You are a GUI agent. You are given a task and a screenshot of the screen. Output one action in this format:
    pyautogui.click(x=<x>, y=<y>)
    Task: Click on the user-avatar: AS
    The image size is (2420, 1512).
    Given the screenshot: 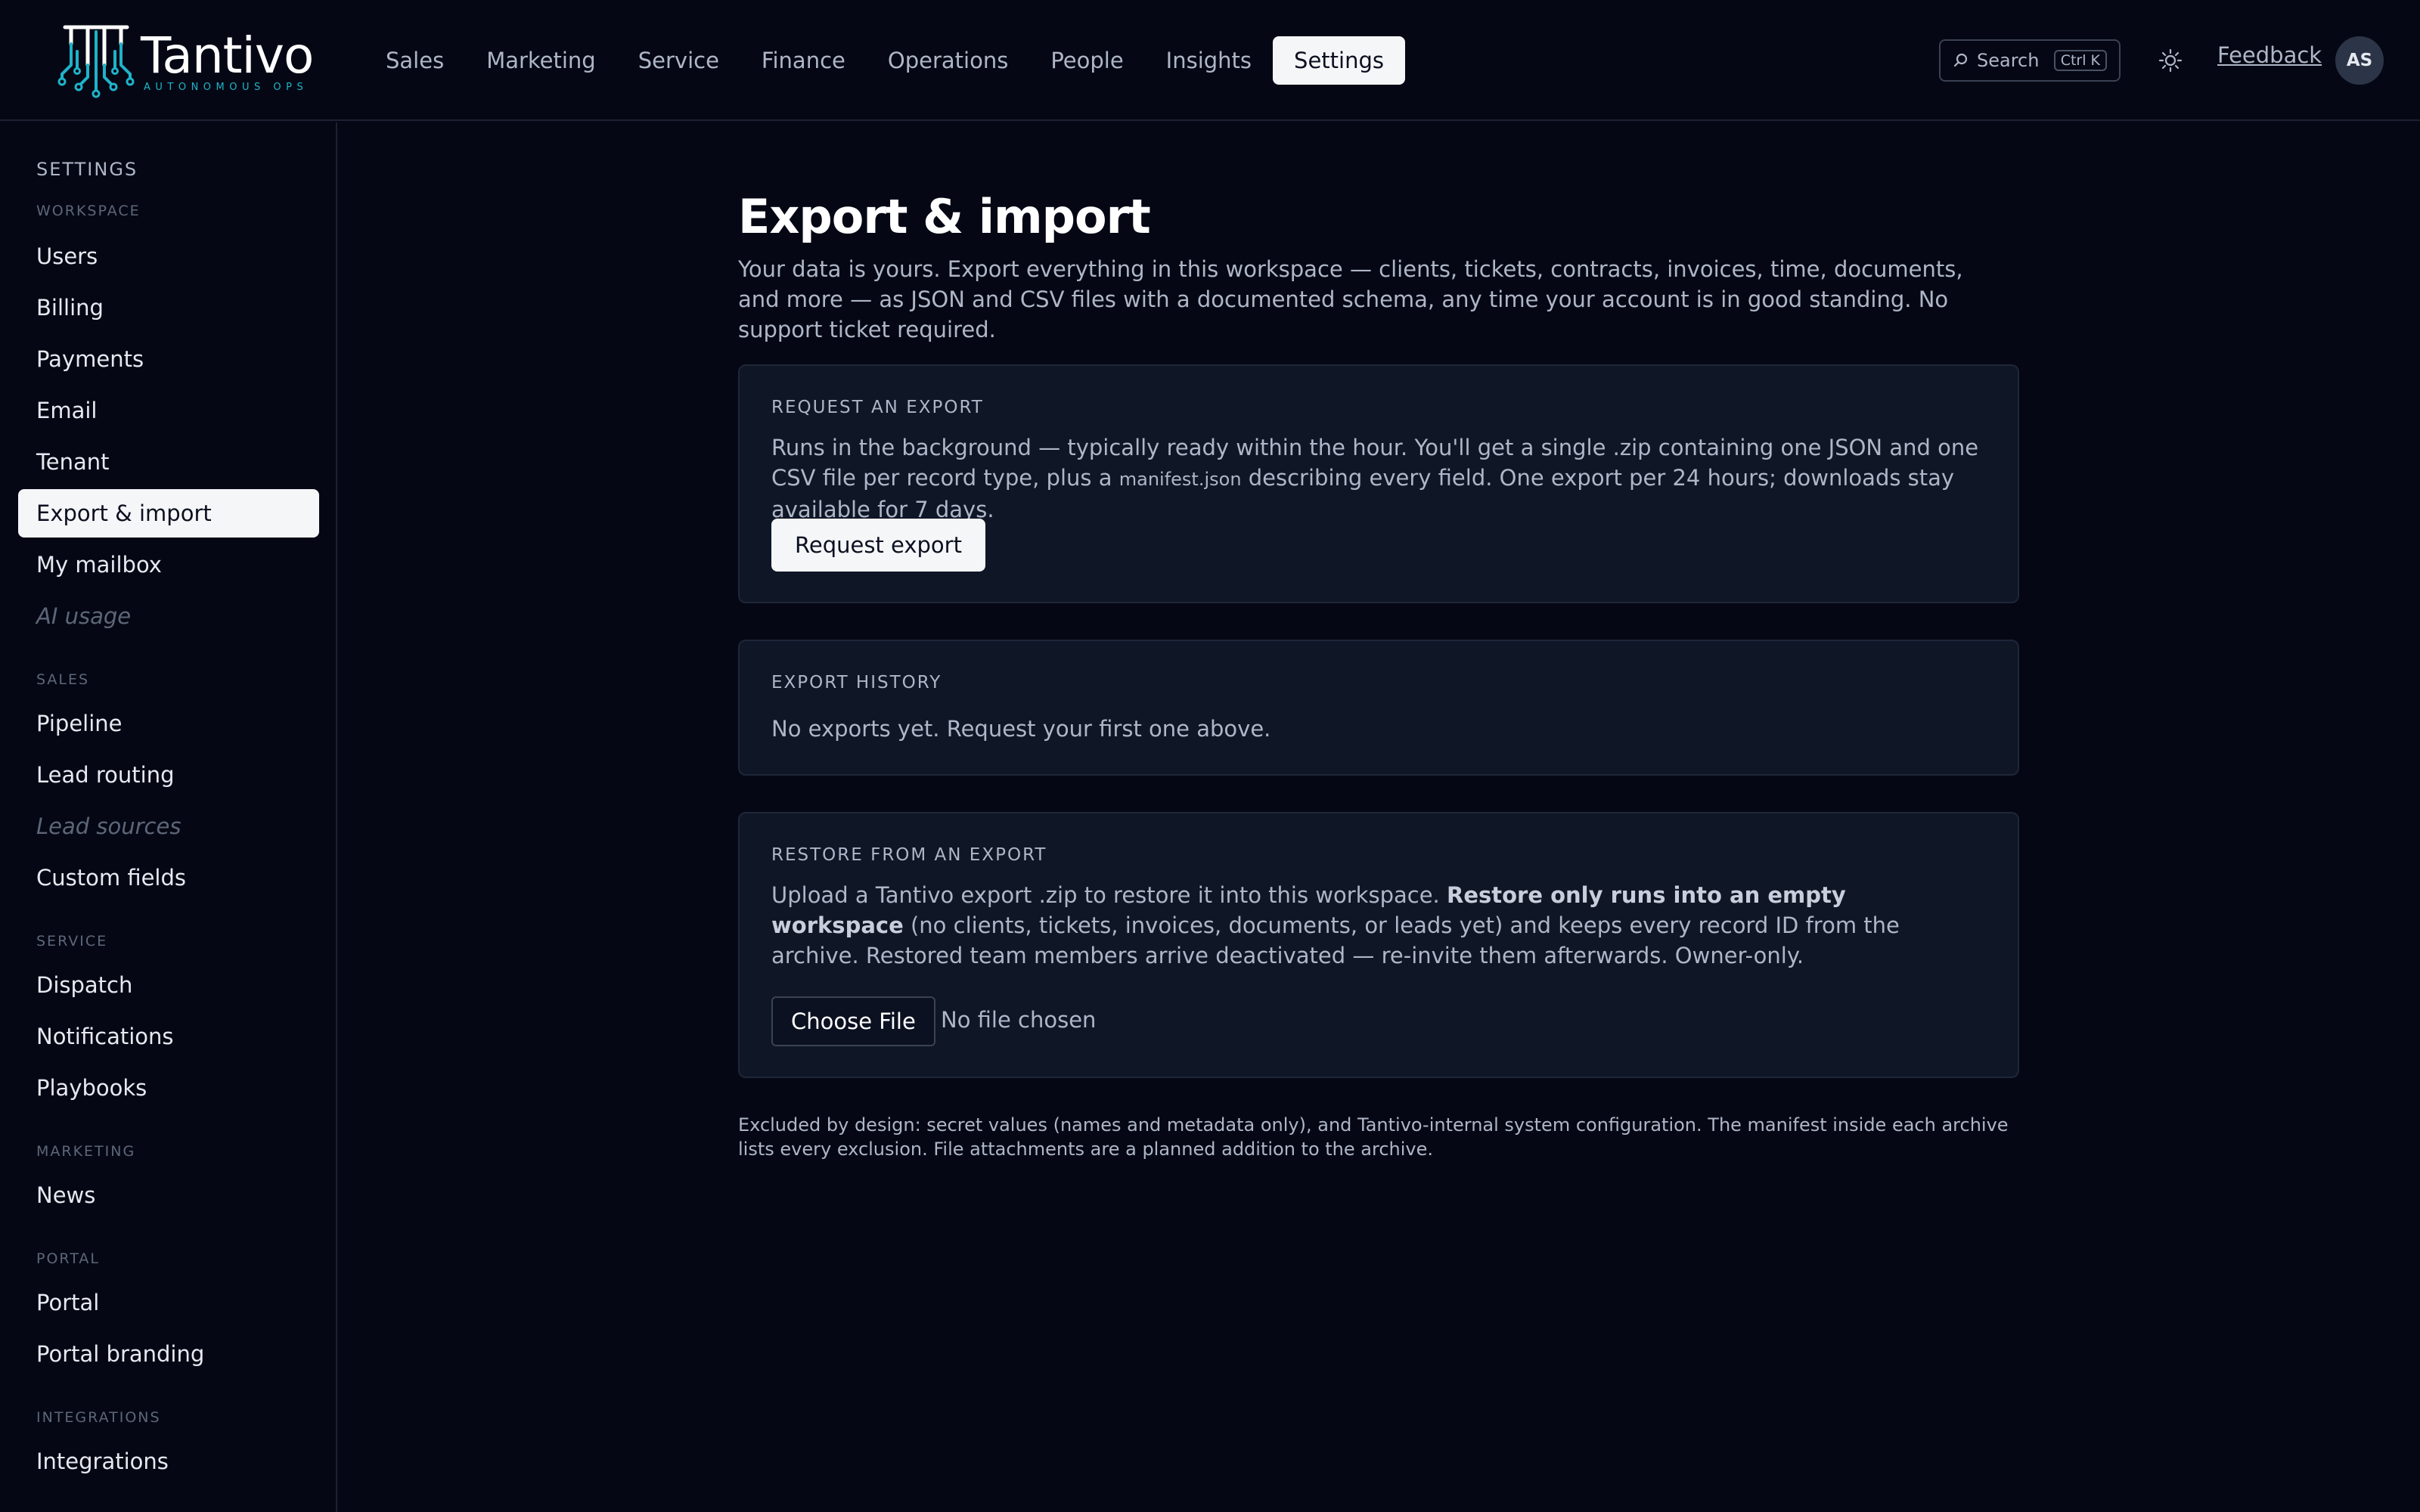 What is the action you would take?
    pyautogui.click(x=2359, y=60)
    